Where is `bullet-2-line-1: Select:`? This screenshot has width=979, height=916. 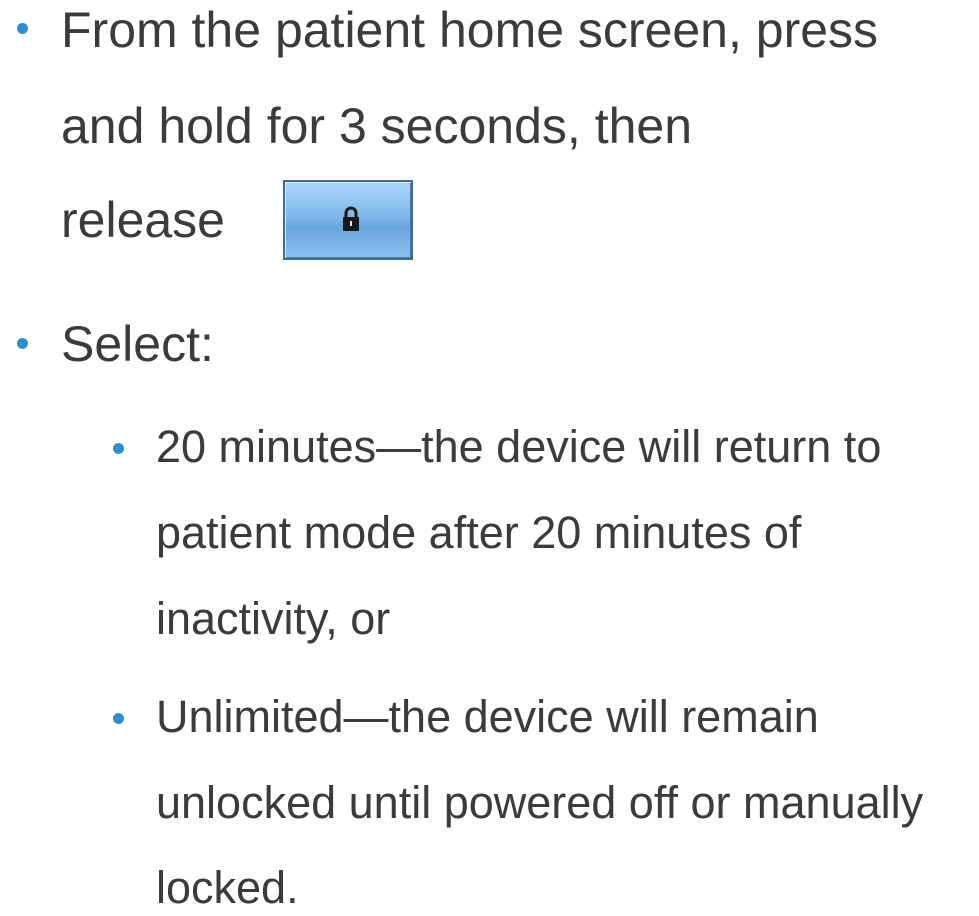 bullet-2-line-1: Select: is located at coordinates (137, 344).